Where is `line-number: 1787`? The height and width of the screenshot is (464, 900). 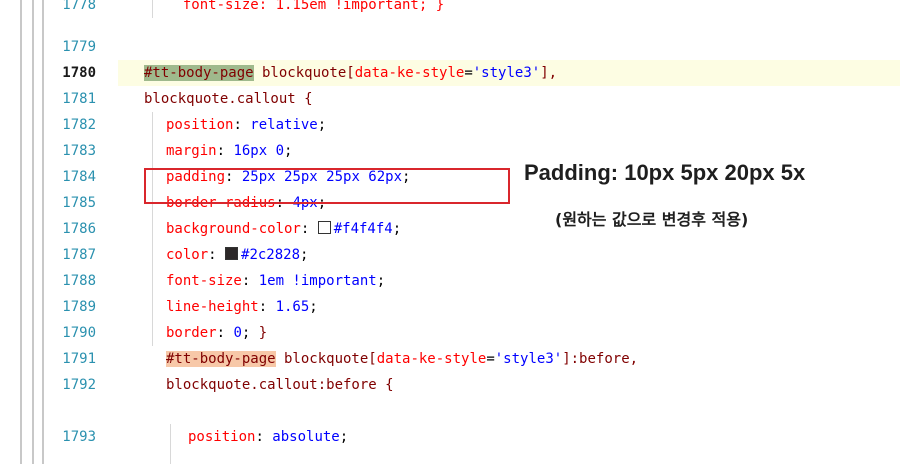 line-number: 1787 is located at coordinates (79, 255).